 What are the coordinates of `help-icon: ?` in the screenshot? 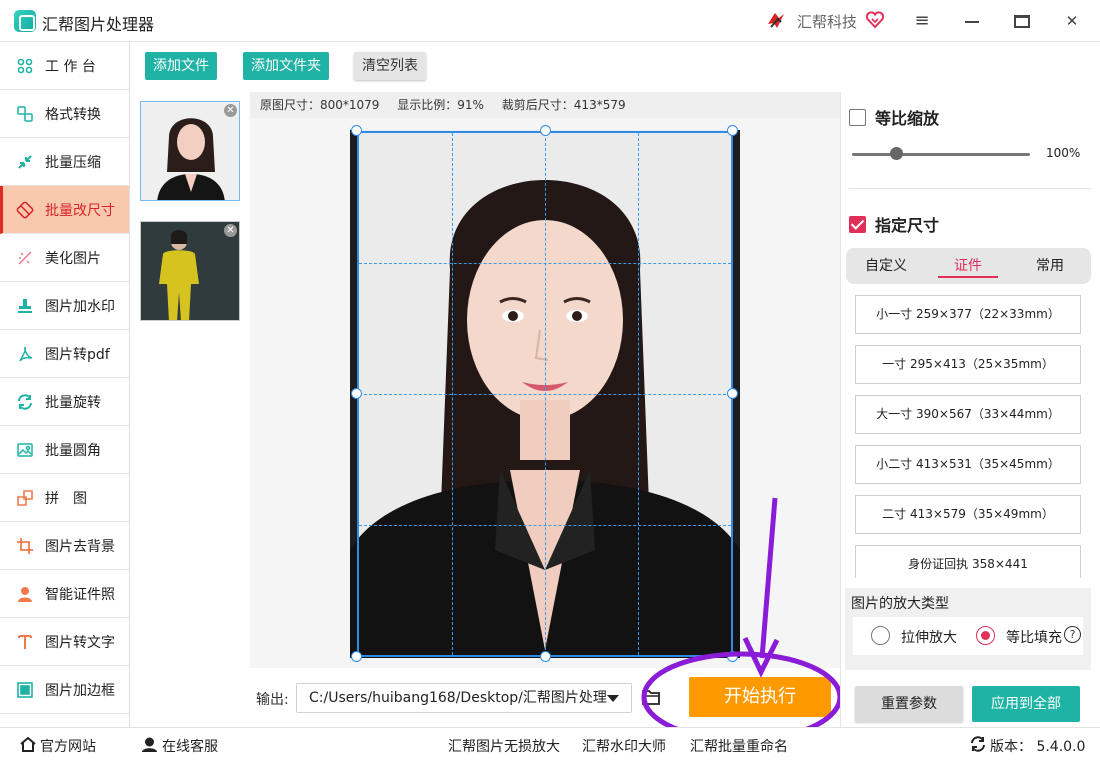 It's located at (1072, 634).